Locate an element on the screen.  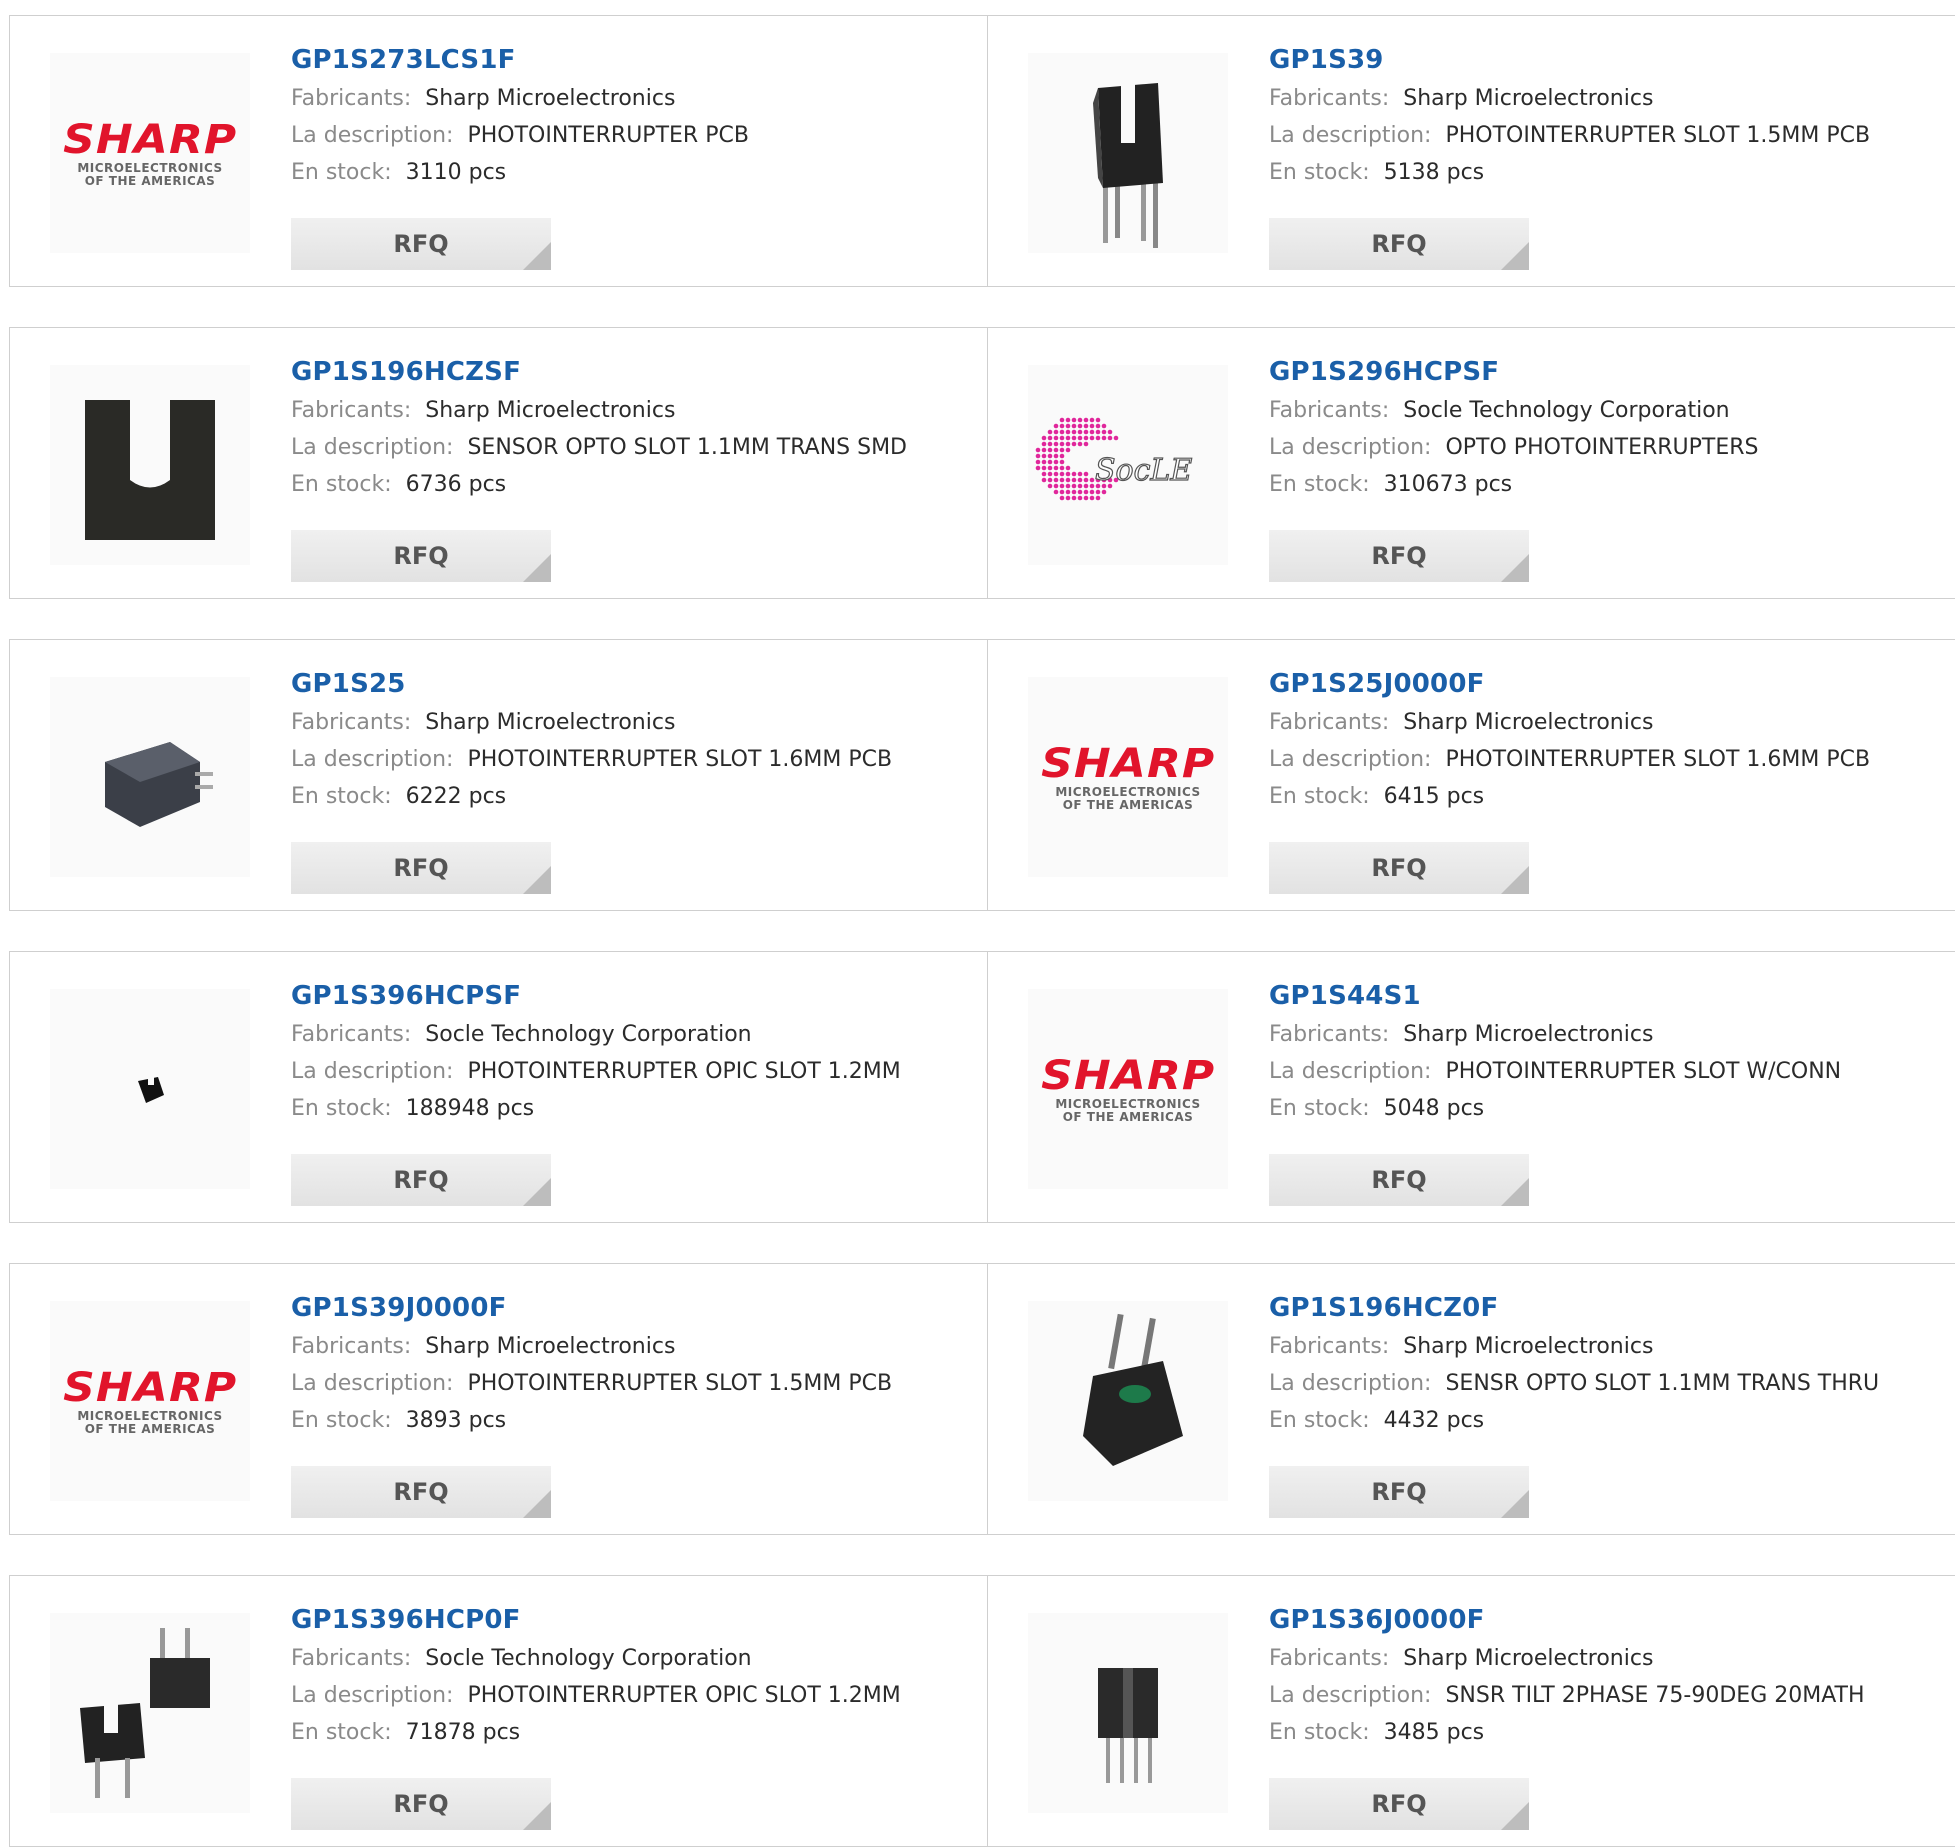
slot-sensor-pins-image is located at coordinates (1128, 153).